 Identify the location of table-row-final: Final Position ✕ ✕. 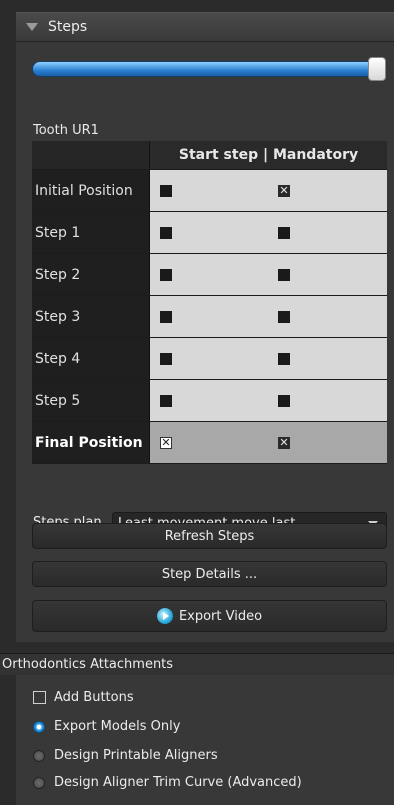
(209, 443).